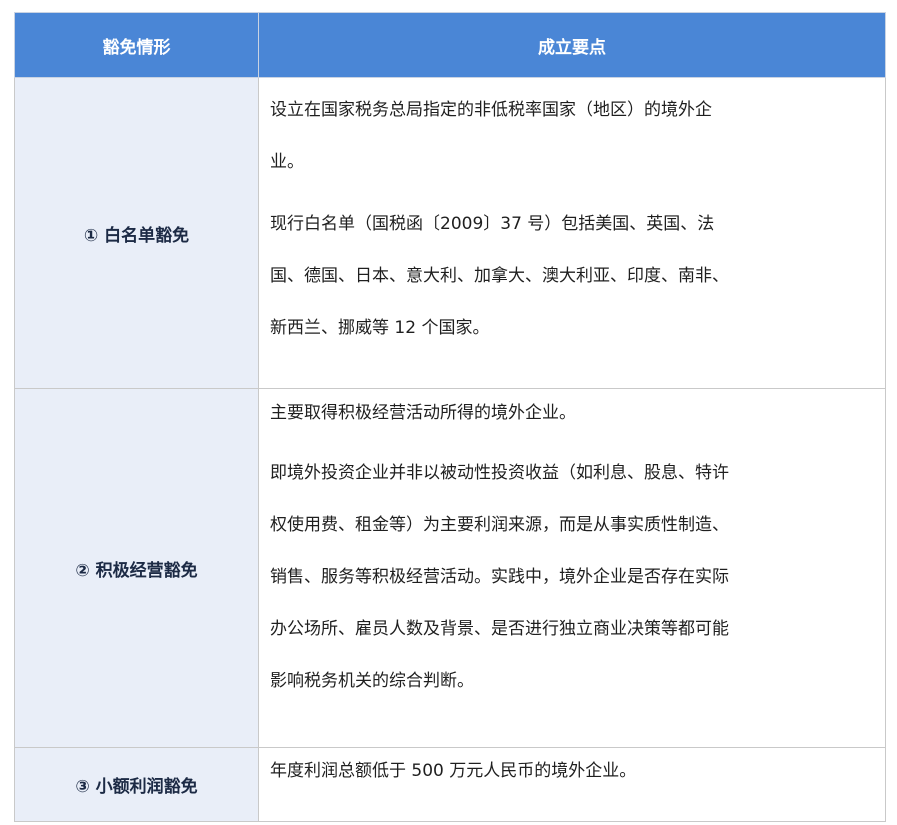 The width and height of the screenshot is (897, 825). I want to click on header-exemption-type: 豁免情形, so click(136, 45).